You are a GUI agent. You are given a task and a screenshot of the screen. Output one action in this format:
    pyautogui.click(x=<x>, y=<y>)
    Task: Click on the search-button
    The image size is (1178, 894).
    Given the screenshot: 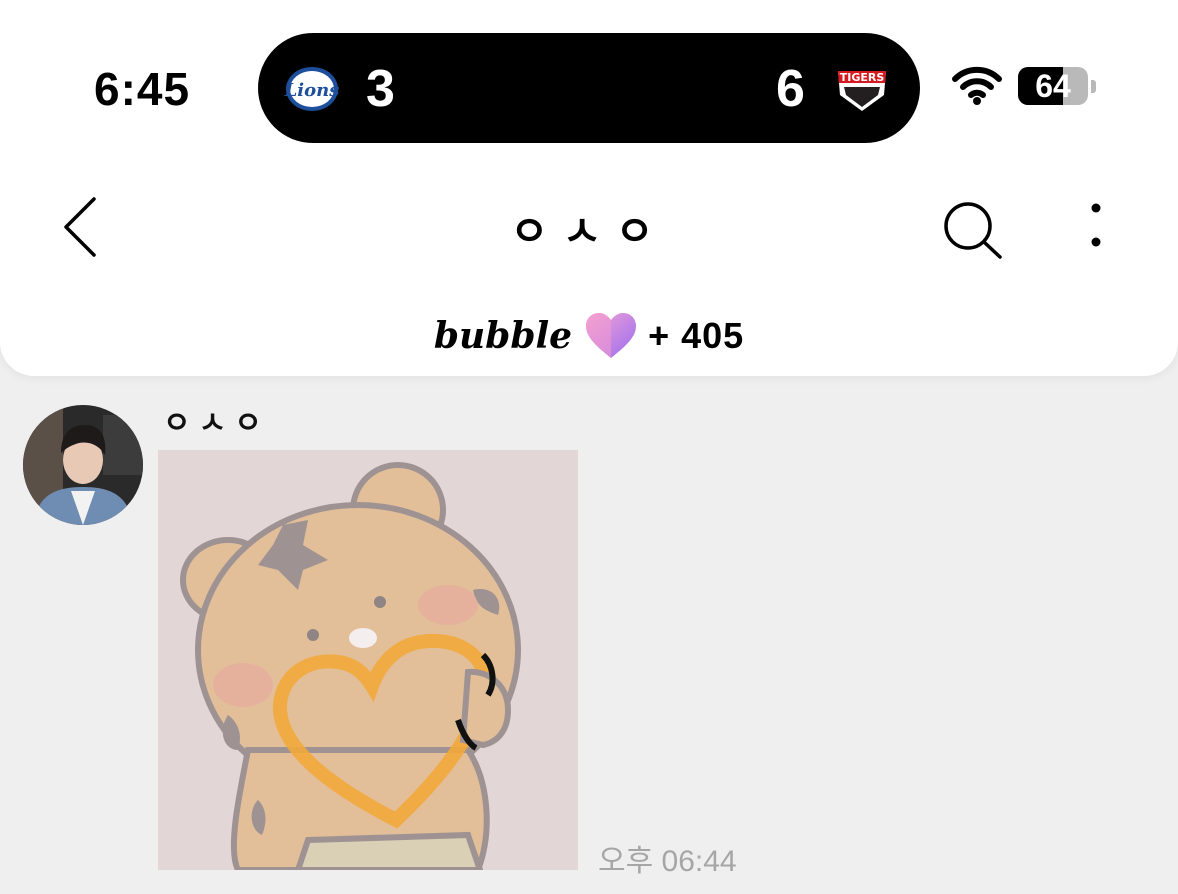 What is the action you would take?
    pyautogui.click(x=973, y=230)
    